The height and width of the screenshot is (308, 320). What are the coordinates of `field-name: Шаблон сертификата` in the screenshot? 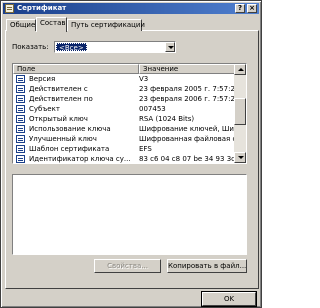 It's located at (69, 149).